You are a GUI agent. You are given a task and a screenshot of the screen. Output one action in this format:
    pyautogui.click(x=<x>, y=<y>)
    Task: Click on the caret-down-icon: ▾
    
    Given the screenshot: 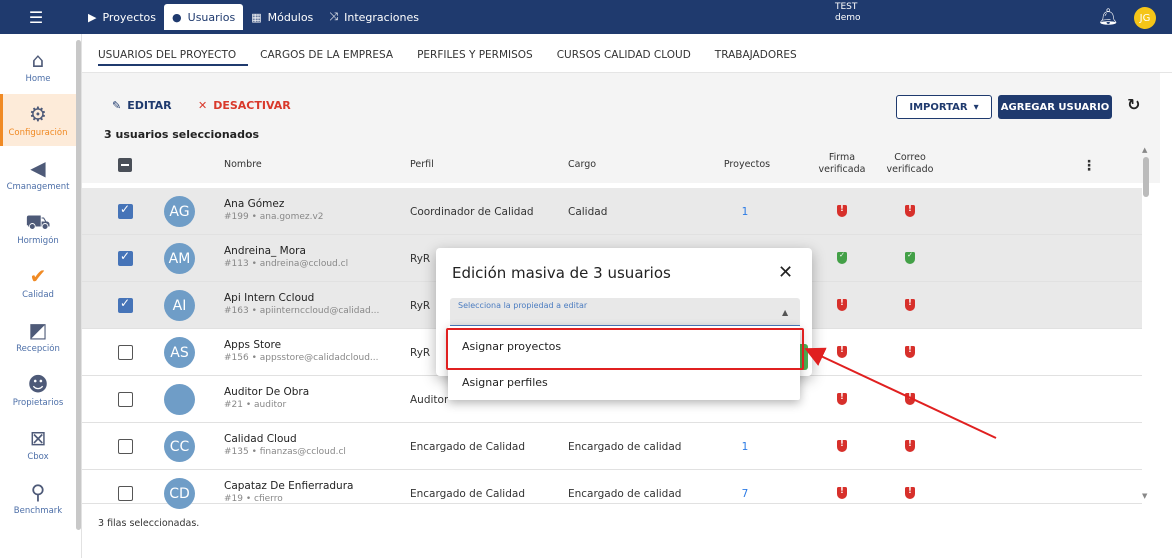 What is the action you would take?
    pyautogui.click(x=976, y=107)
    